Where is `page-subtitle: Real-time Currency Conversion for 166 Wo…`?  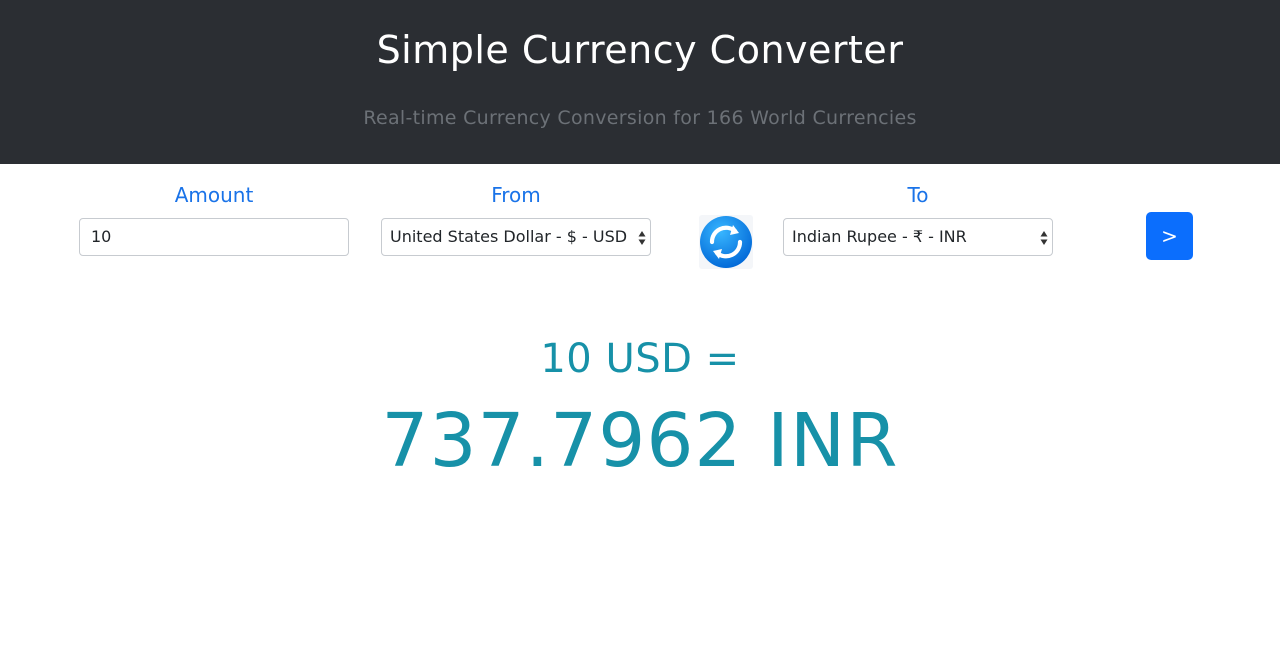
page-subtitle: Real-time Currency Conversion for 166 Wo… is located at coordinates (640, 118).